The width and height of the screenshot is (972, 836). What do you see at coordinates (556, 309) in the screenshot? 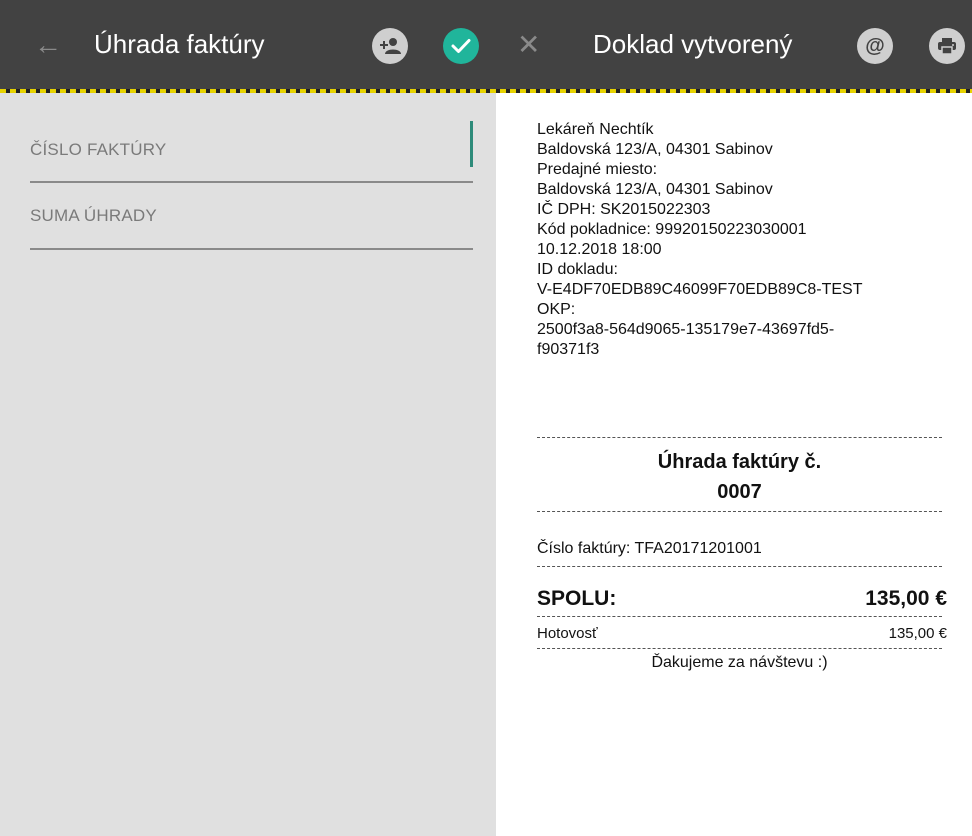
I see `receipt-header-line: OKP:` at bounding box center [556, 309].